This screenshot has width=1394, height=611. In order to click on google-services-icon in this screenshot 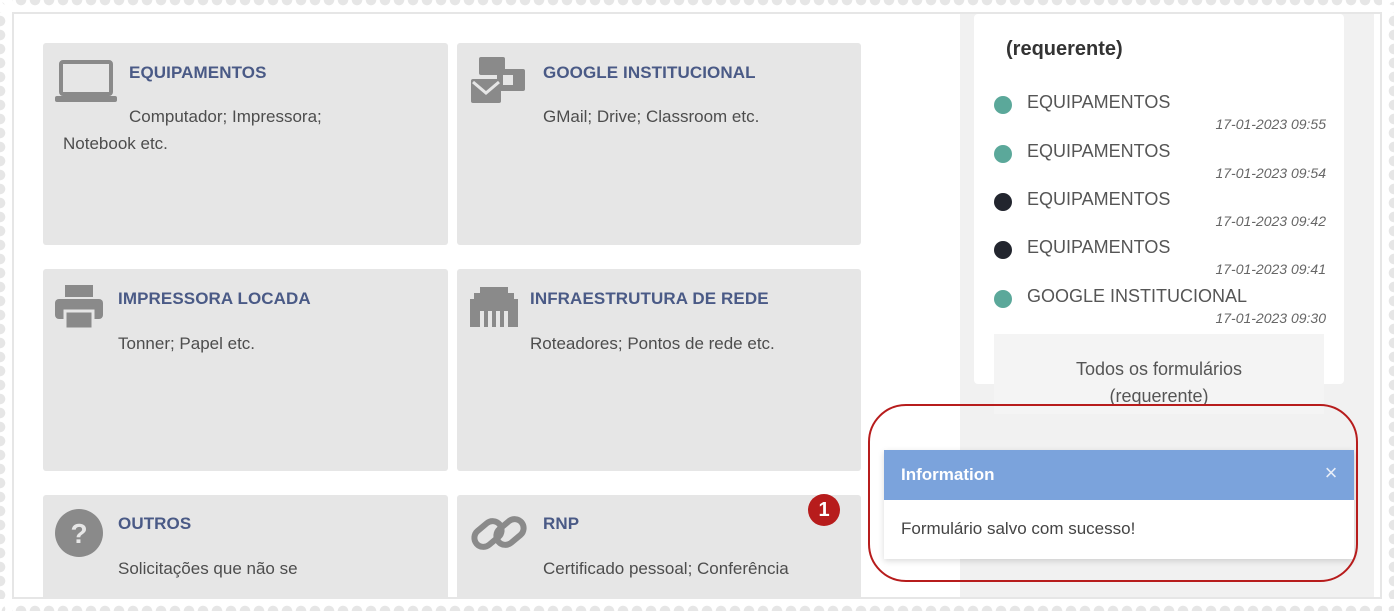, I will do `click(499, 83)`.